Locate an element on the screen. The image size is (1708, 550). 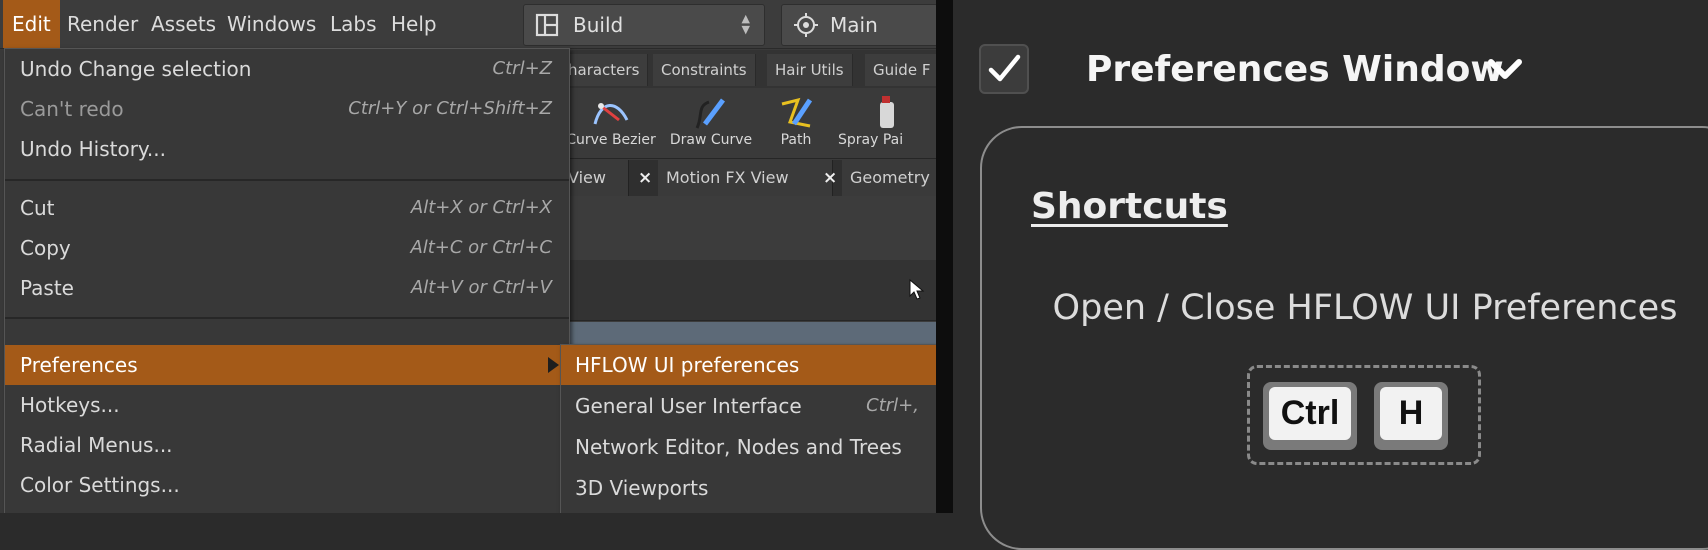
shortcuts-section-title: Shortcuts is located at coordinates (1129, 206).